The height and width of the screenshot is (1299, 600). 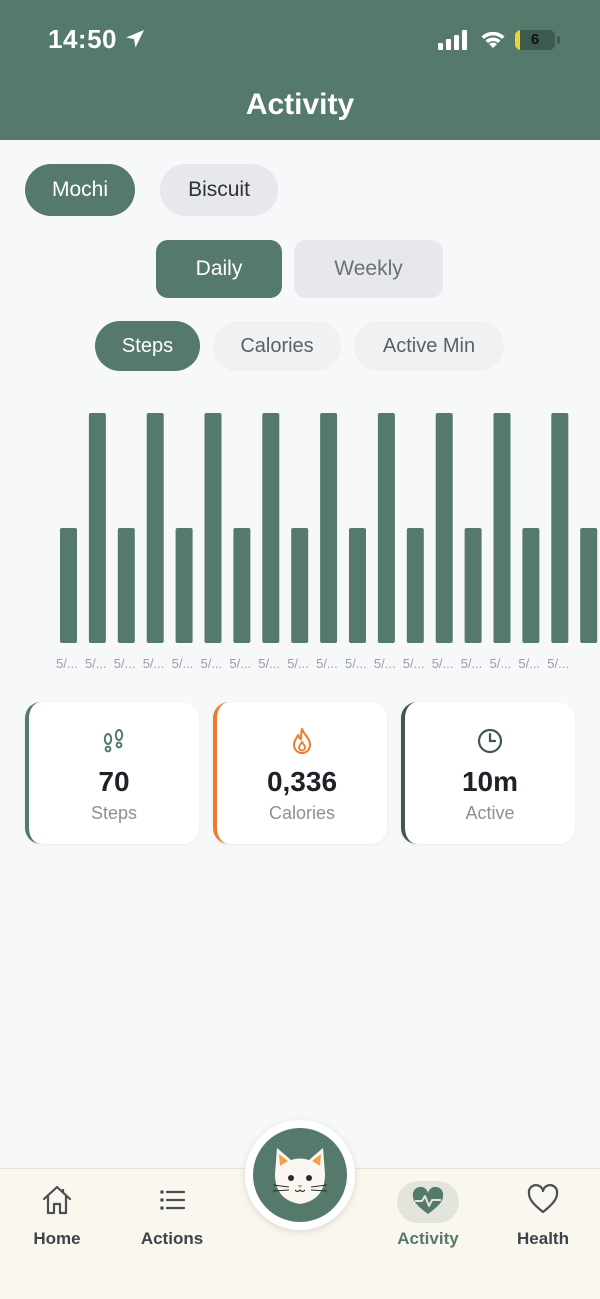 What do you see at coordinates (57, 1238) in the screenshot?
I see `tab-home-label: Home` at bounding box center [57, 1238].